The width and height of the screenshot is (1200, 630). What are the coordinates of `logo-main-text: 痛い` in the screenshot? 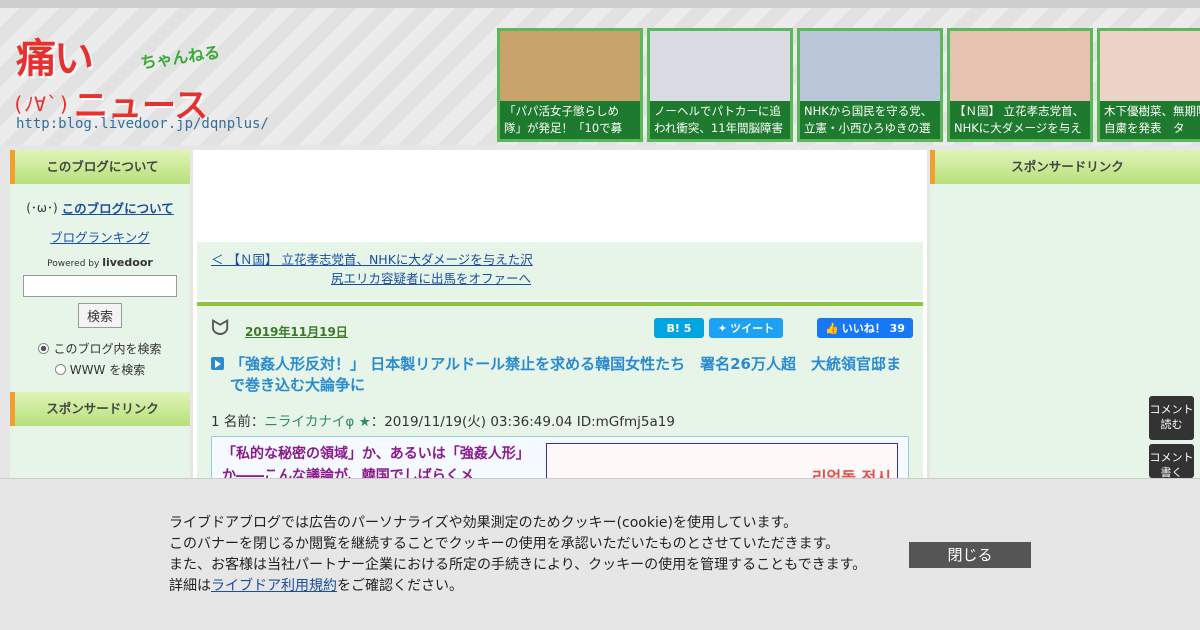 It's located at (55, 59).